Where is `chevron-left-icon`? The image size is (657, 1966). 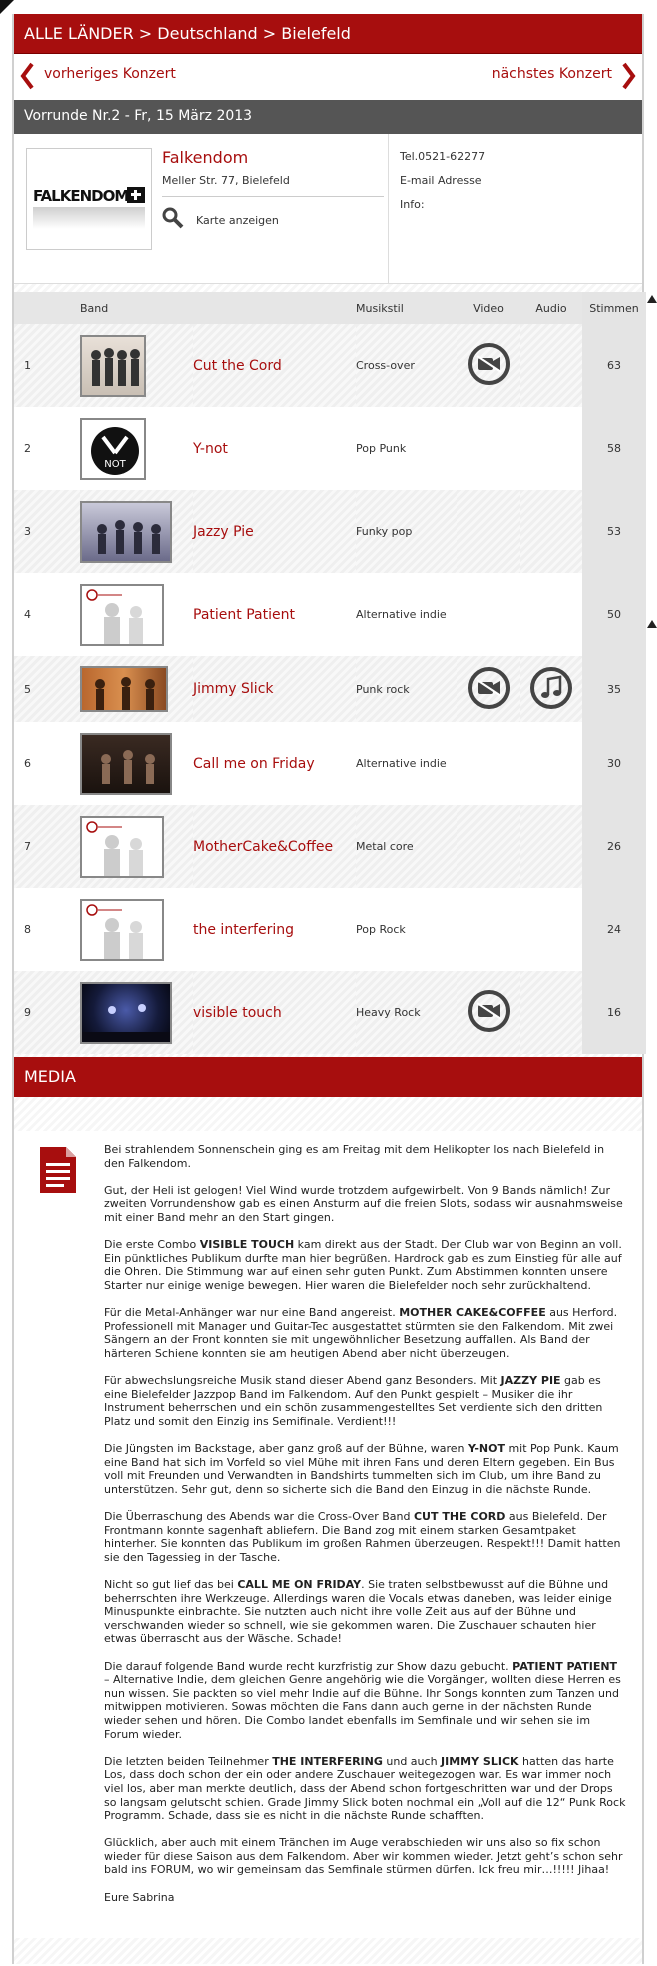 chevron-left-icon is located at coordinates (27, 76).